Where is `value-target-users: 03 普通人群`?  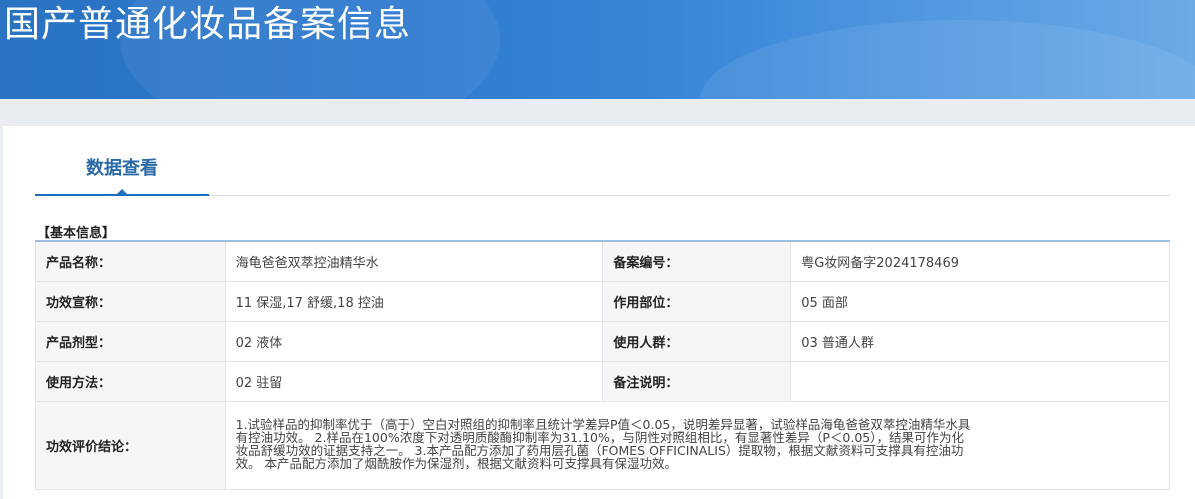
value-target-users: 03 普通人群 is located at coordinates (980, 341).